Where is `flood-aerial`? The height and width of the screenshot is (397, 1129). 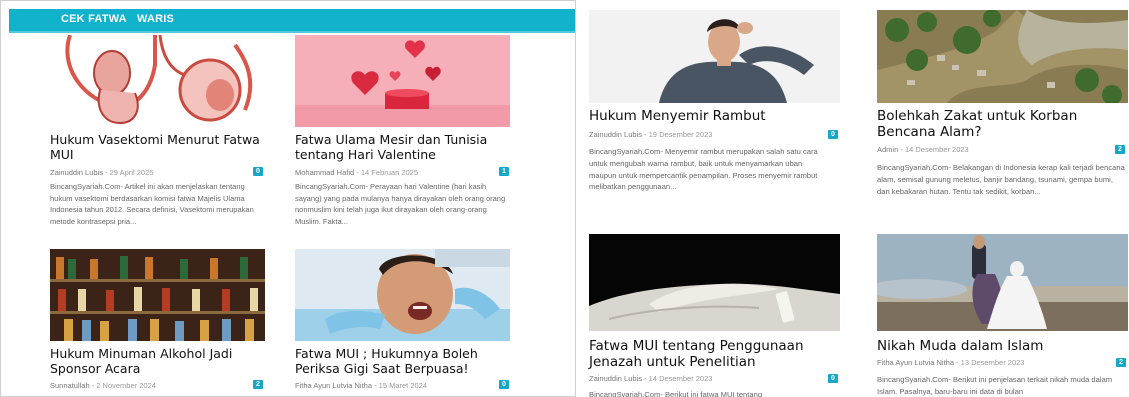
flood-aerial is located at coordinates (1002, 56).